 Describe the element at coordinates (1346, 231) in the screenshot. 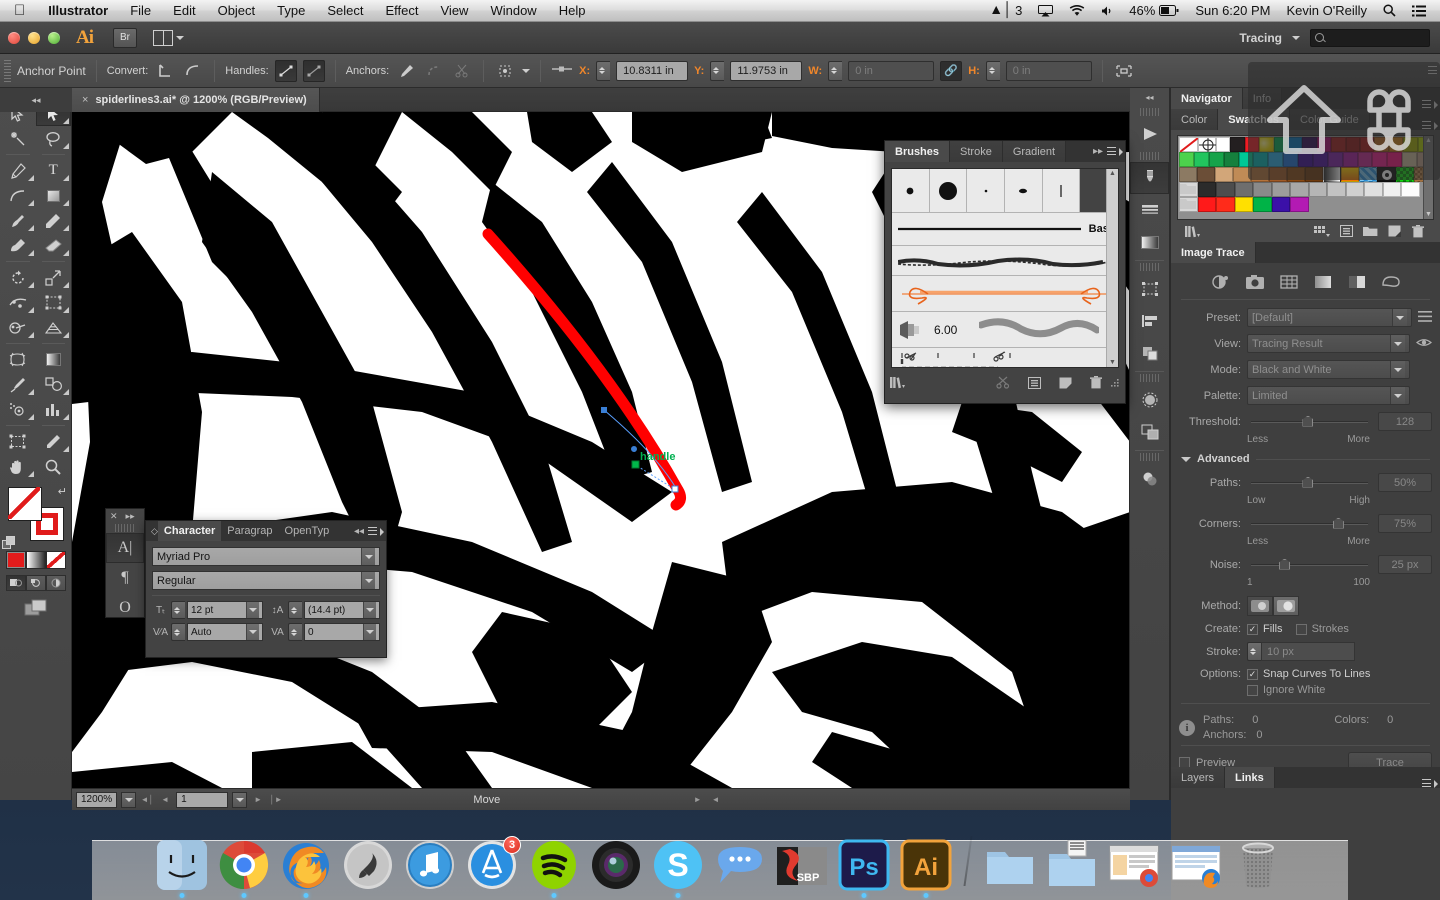

I see `swatch-options-icon` at that location.